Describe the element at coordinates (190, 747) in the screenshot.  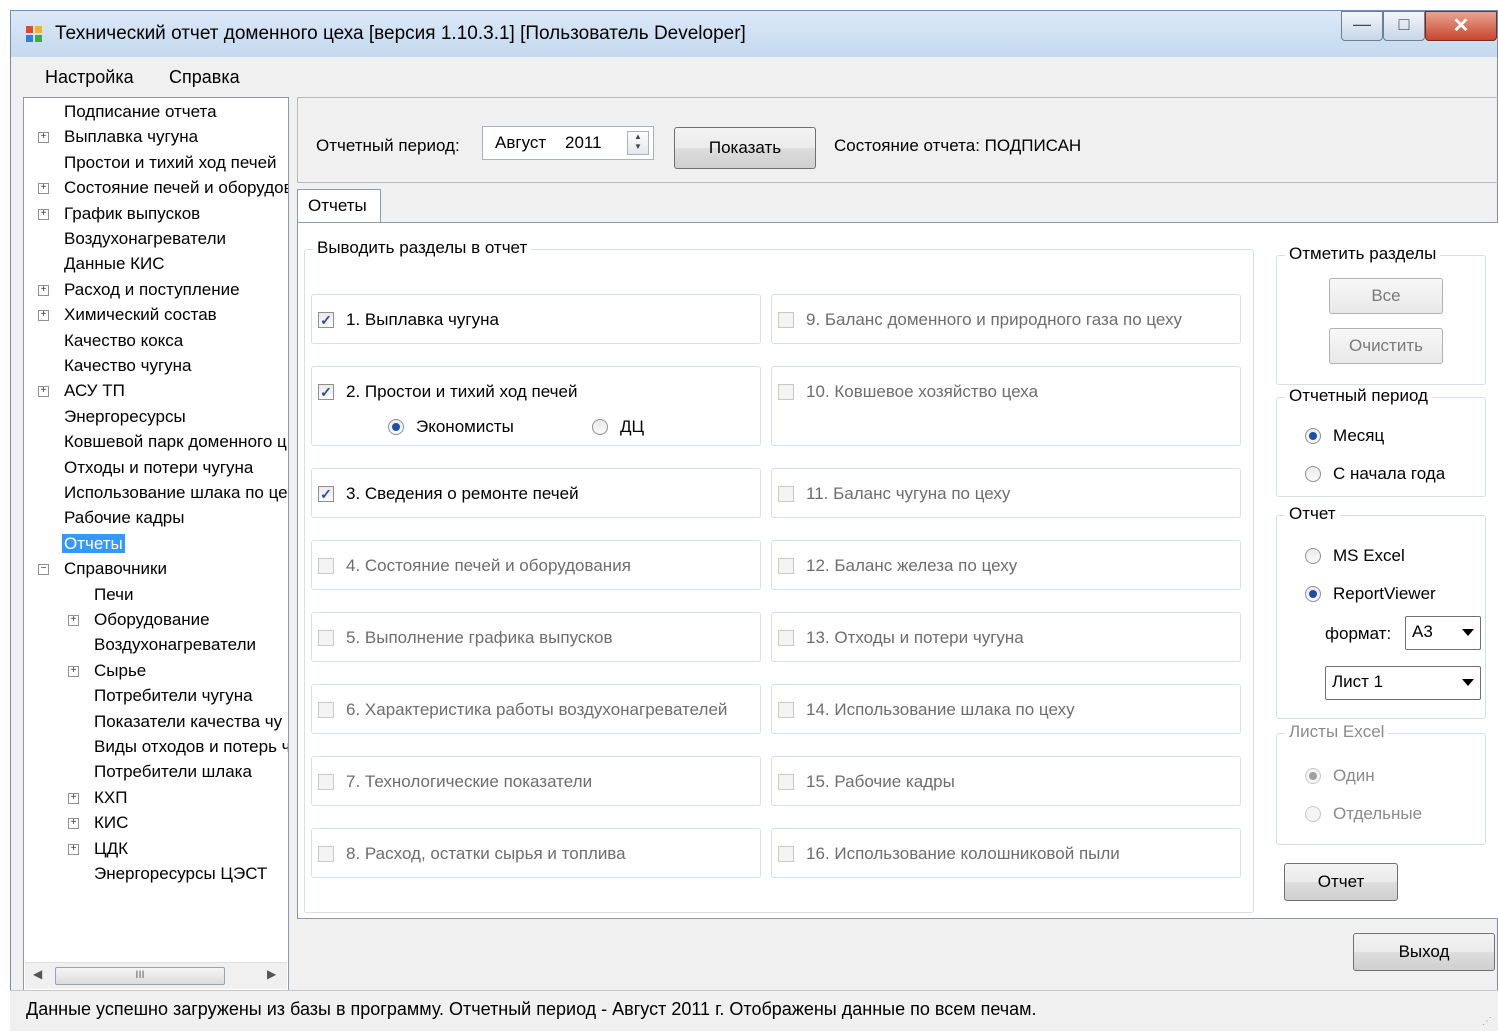
I see `tree-node: Виды отходов и потерь ч` at that location.